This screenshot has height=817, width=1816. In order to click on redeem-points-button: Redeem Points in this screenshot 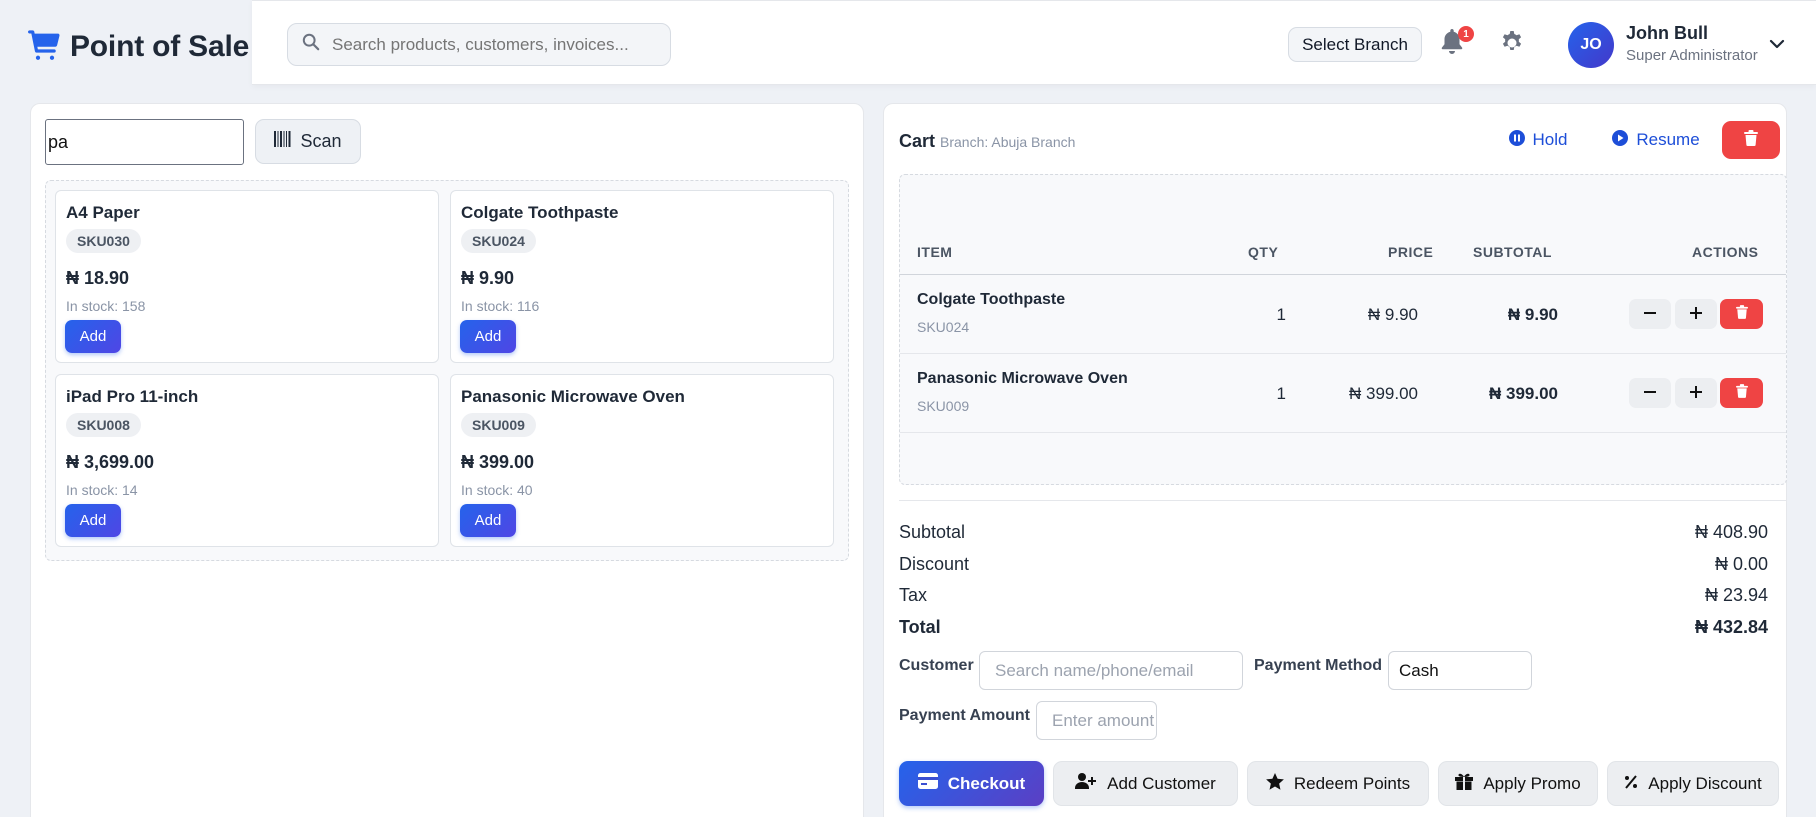, I will do `click(1338, 783)`.